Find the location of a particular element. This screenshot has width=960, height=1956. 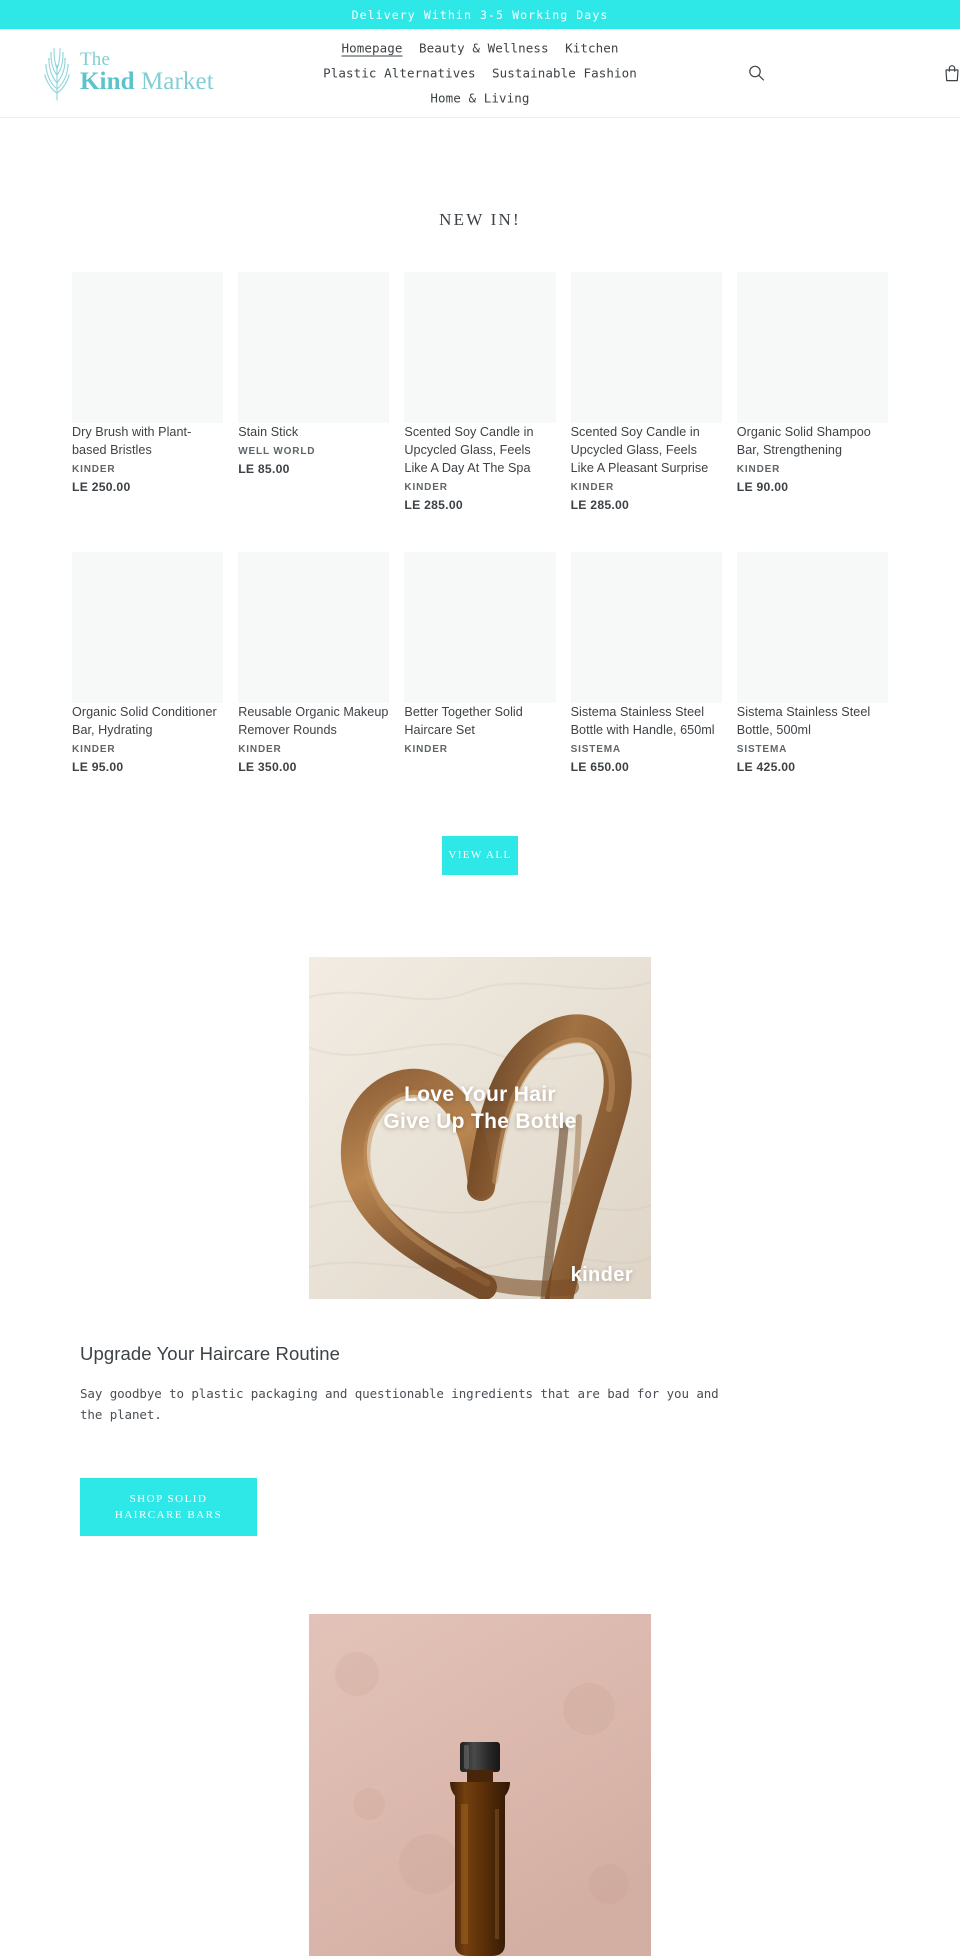

product-title: Dry Brush with Plant-based Bristles is located at coordinates (132, 441).